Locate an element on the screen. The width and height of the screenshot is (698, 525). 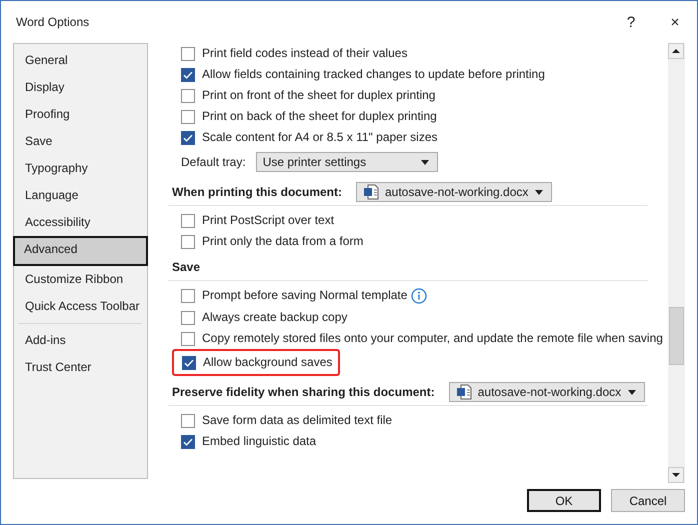
sidebar-item: Accessibility is located at coordinates (80, 222).